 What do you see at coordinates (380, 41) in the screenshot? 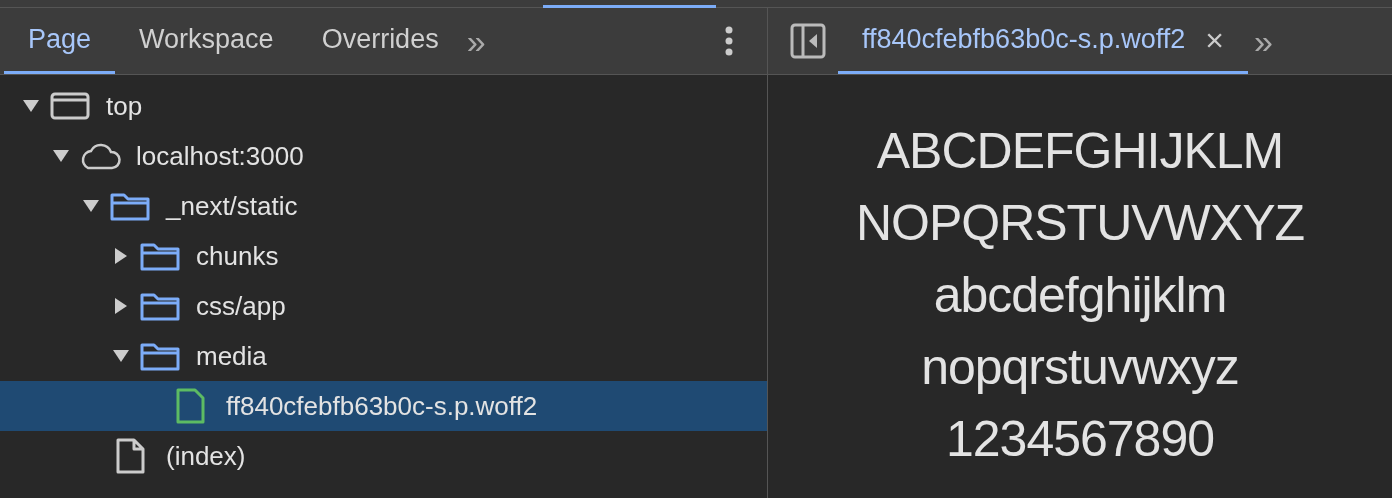
I see `navigator-tab: Overrides` at bounding box center [380, 41].